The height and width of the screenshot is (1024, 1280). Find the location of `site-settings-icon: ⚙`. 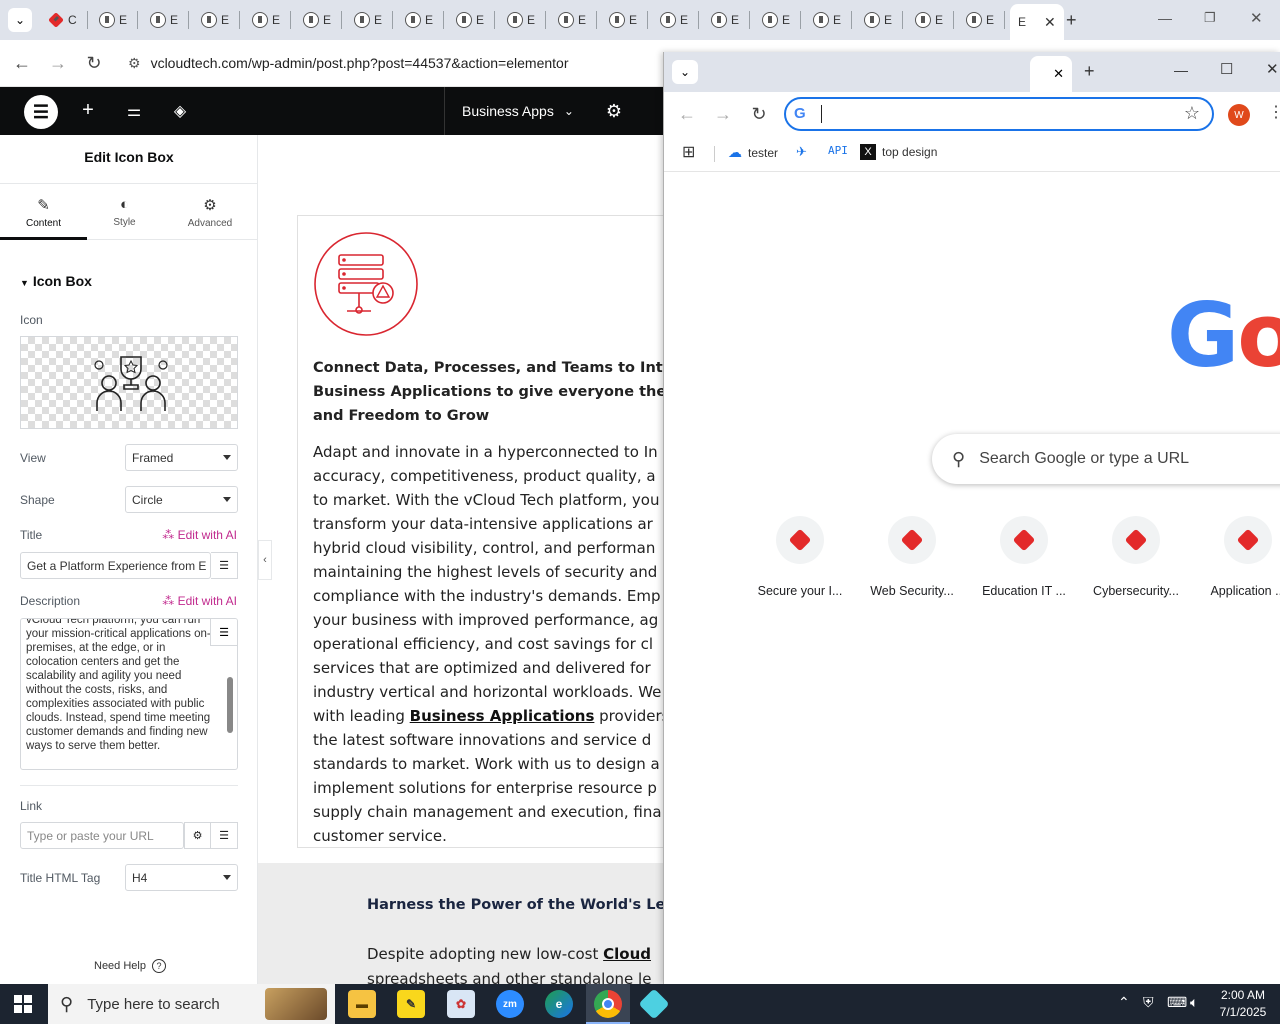

site-settings-icon: ⚙ is located at coordinates (134, 63).